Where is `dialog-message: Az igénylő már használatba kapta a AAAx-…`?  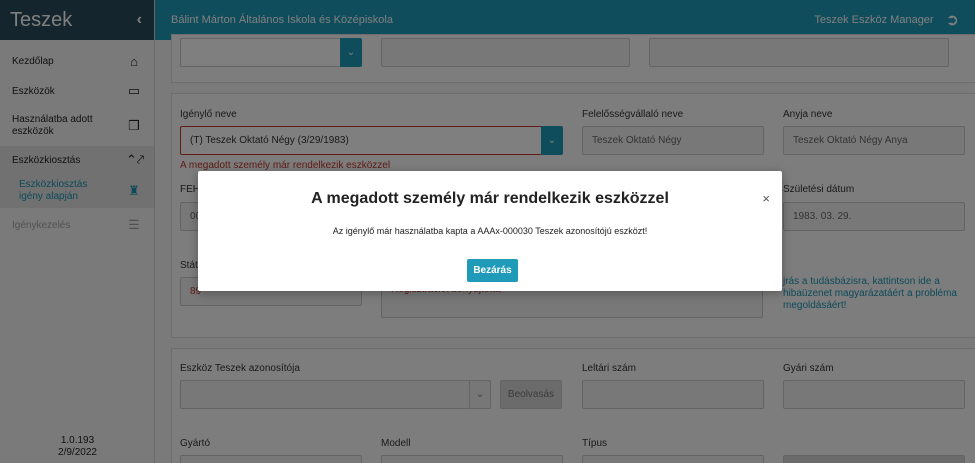
dialog-message: Az igénylő már használatba kapta a AAAx-… is located at coordinates (490, 231).